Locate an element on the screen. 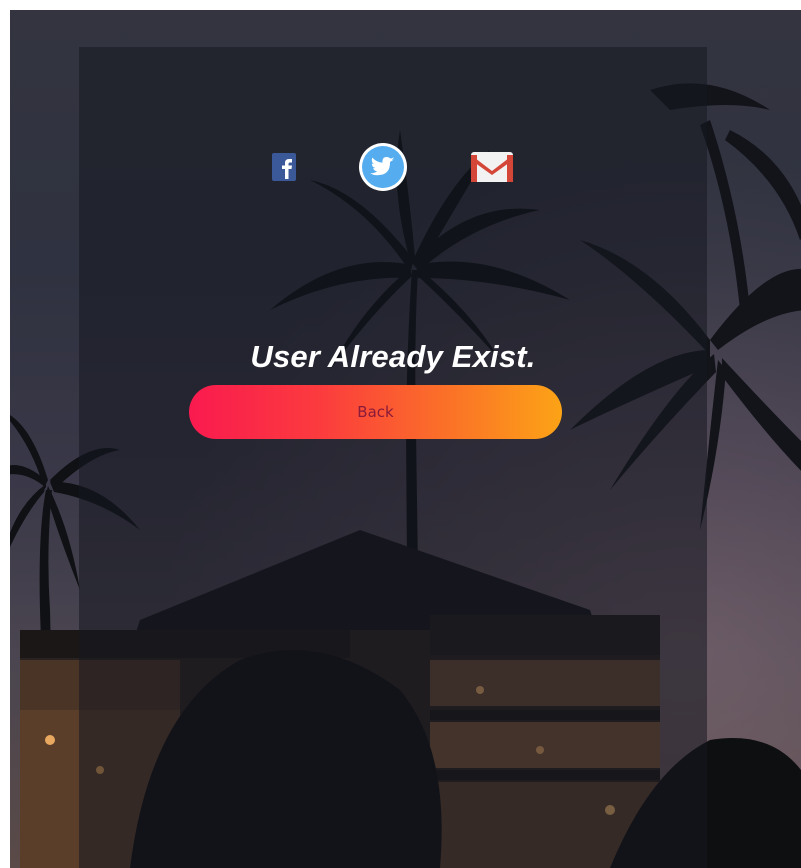  gmail-link is located at coordinates (492, 167).